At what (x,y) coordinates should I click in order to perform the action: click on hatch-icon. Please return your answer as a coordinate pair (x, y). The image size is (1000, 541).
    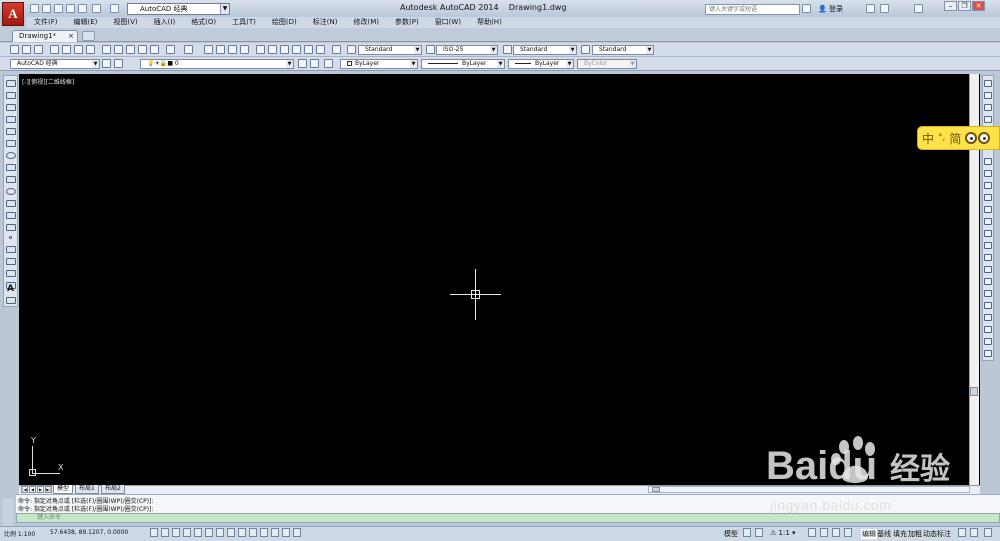
    Looking at the image, I should click on (11, 249).